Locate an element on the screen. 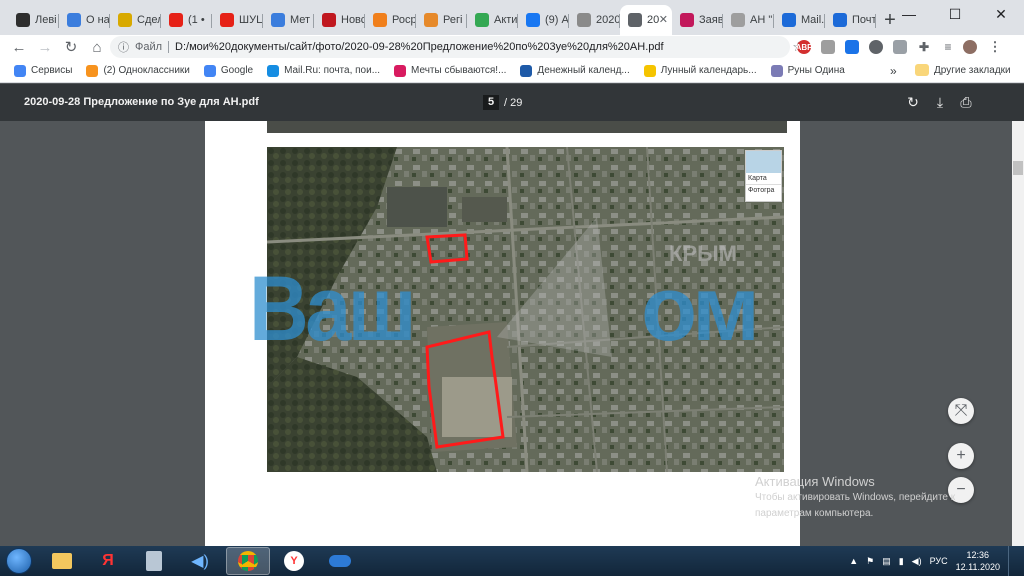 The height and width of the screenshot is (576, 1024). tray-arrow-icon: ▲ is located at coordinates (853, 561).